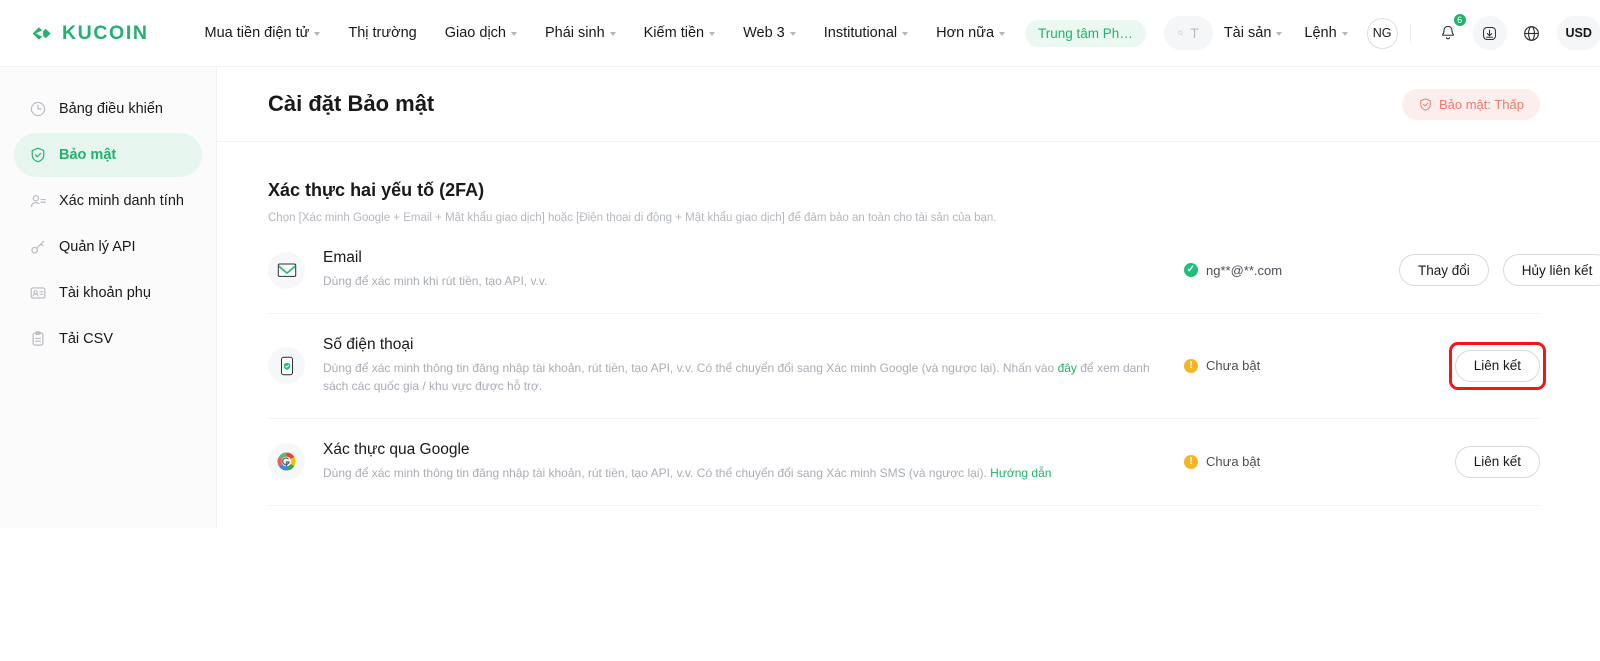 Image resolution: width=1600 pixels, height=661 pixels. Describe the element at coordinates (97, 247) in the screenshot. I see `sidebar-item-label: Quản lý API` at that location.